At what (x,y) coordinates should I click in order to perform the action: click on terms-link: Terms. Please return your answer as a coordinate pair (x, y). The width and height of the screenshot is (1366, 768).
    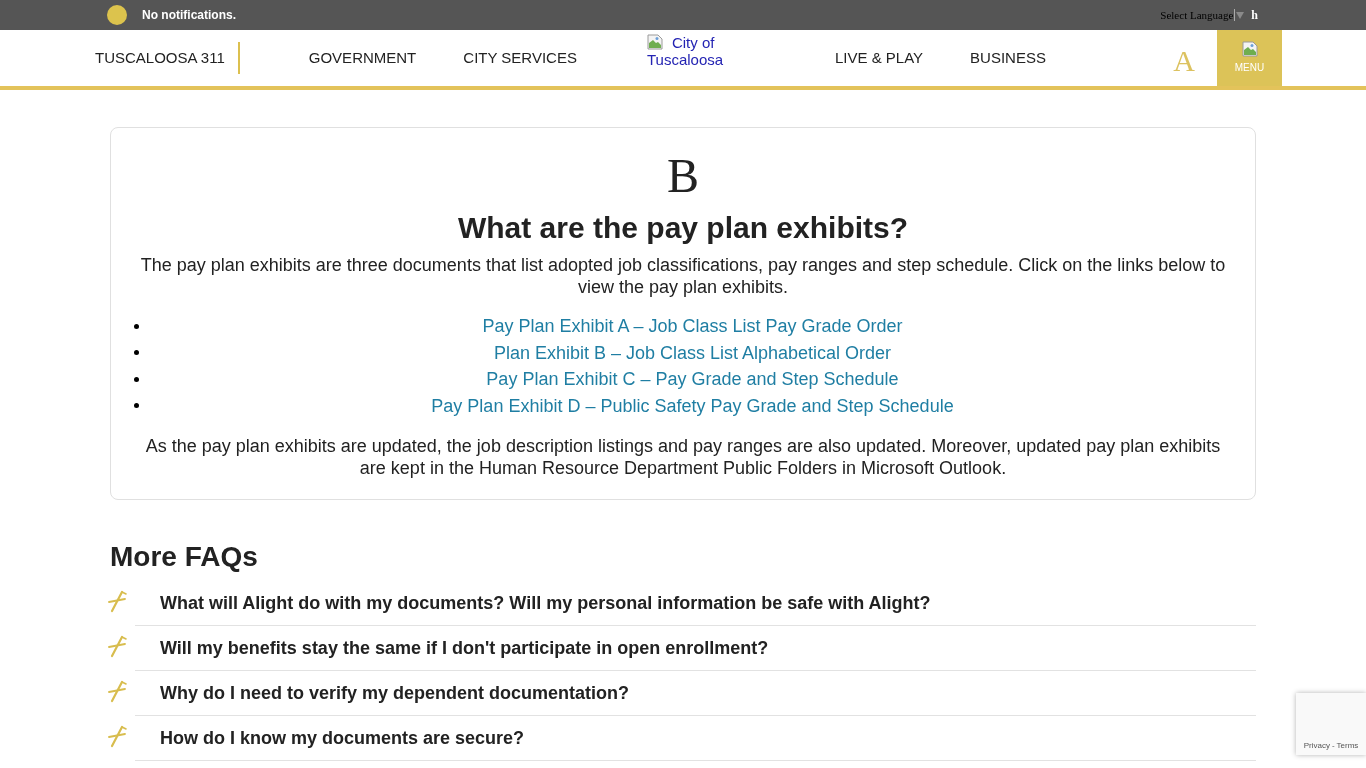
    Looking at the image, I should click on (1347, 746).